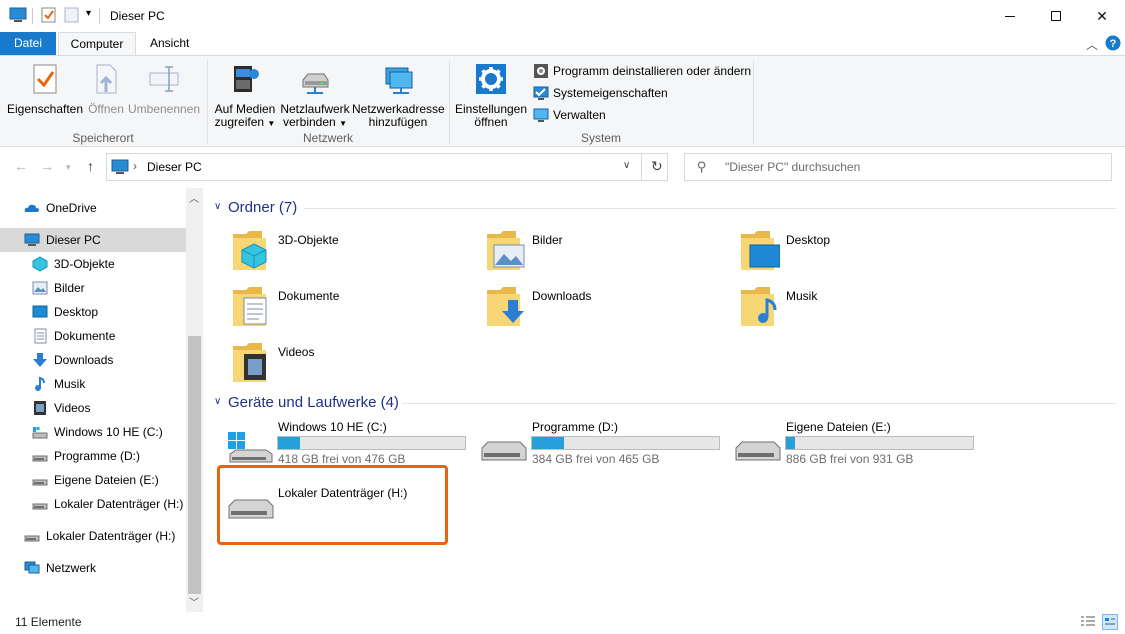 The width and height of the screenshot is (1125, 634). Describe the element at coordinates (40, 360) in the screenshot. I see `downloads-arrow-icon` at that location.